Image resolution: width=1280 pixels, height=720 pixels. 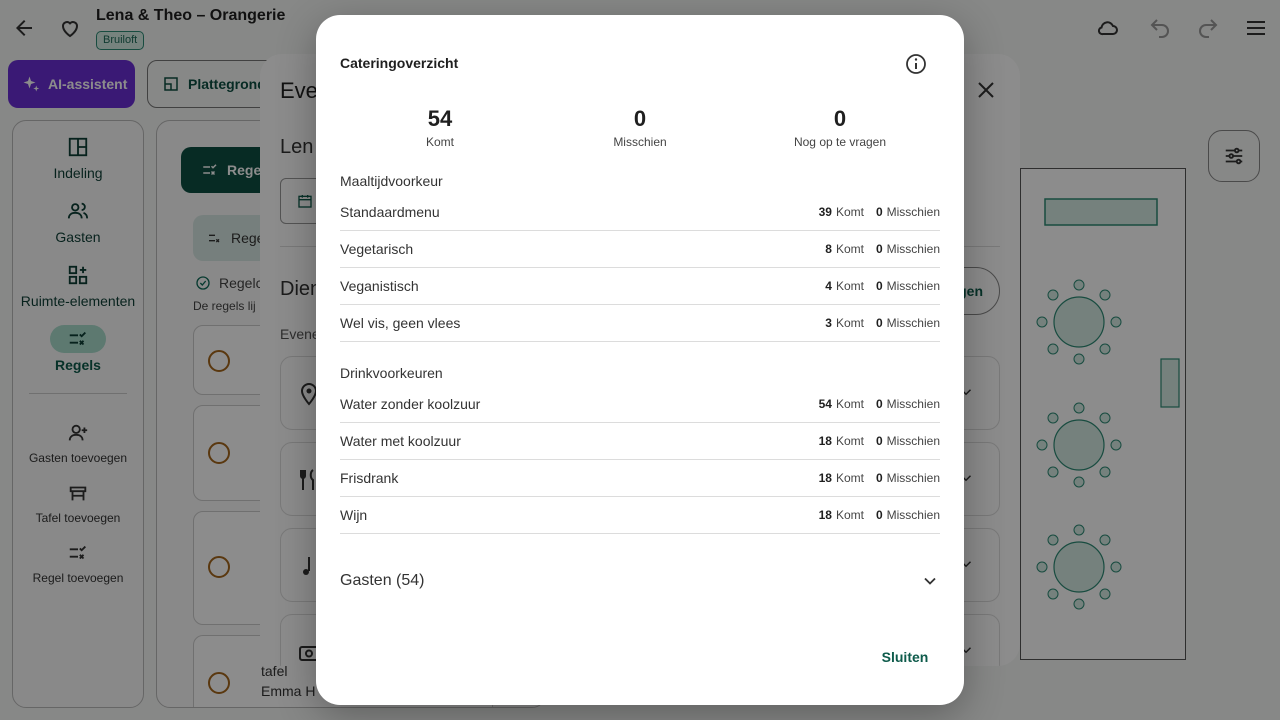 I want to click on preference-name: Wel vis, geen vlees, so click(x=400, y=323).